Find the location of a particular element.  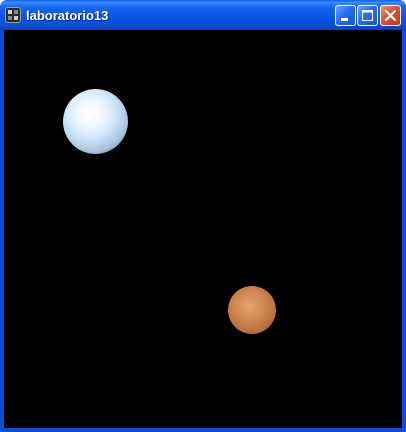

minimize-button is located at coordinates (345, 15).